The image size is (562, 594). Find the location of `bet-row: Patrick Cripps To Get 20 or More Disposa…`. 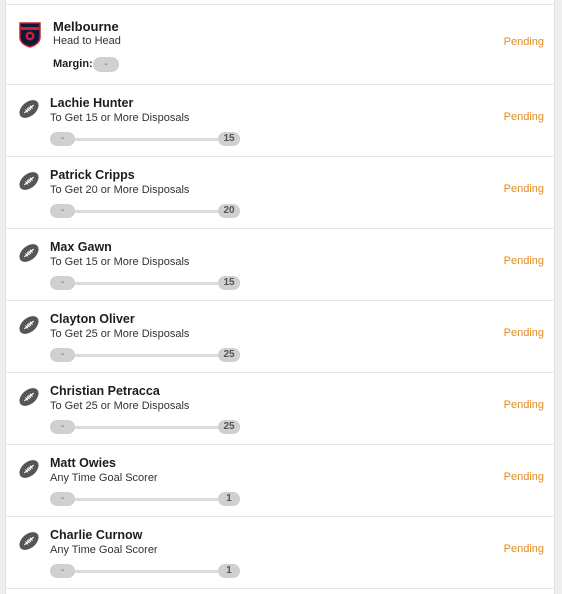

bet-row: Patrick Cripps To Get 20 or More Disposa… is located at coordinates (280, 193).